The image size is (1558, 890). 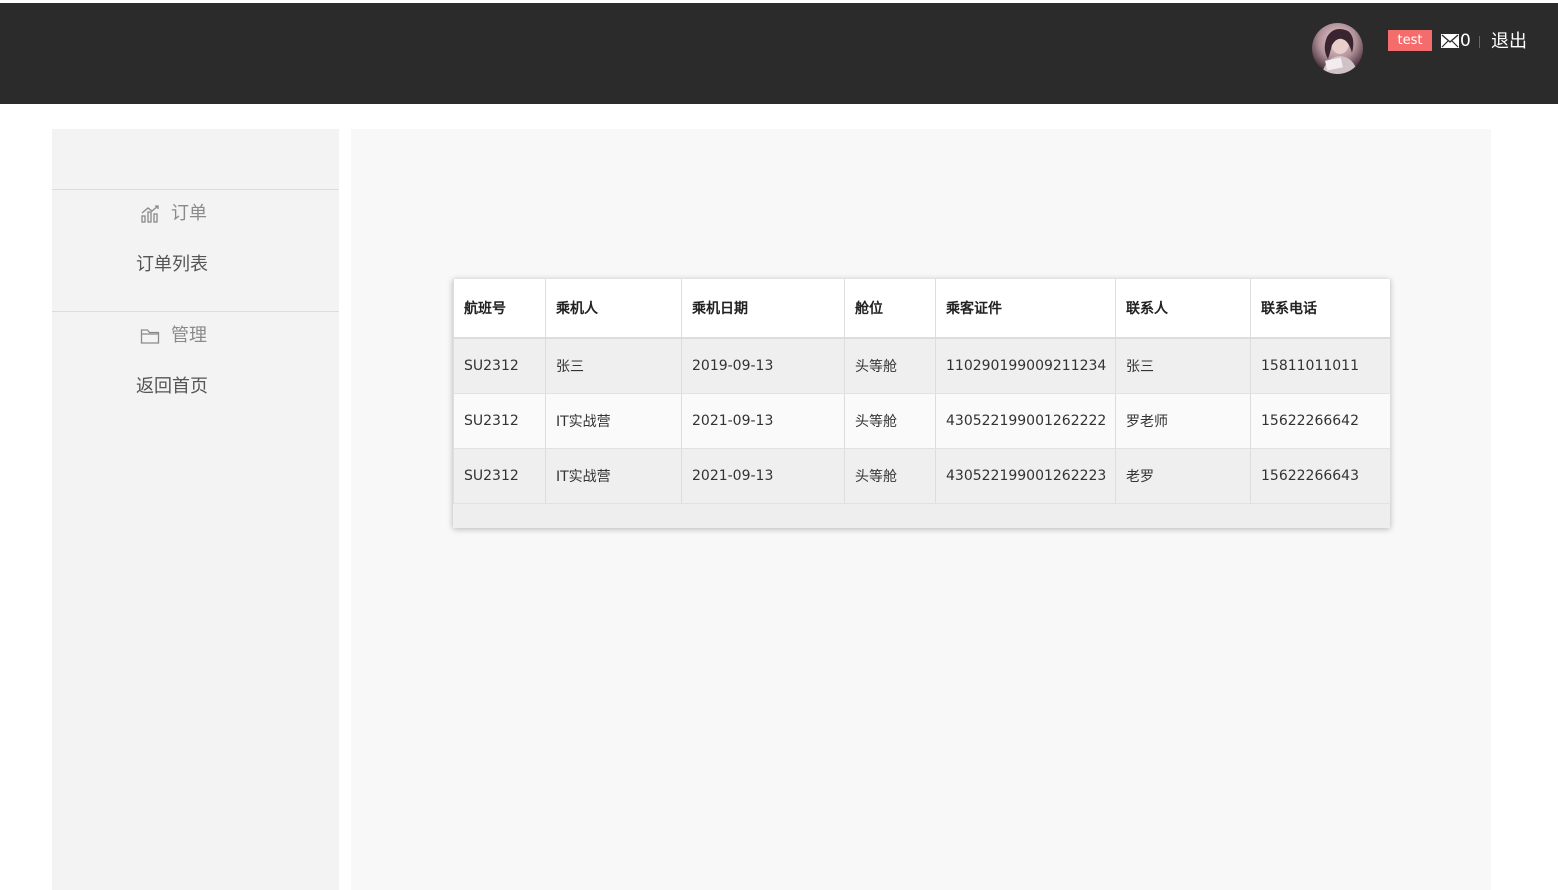 I want to click on bar-chart-icon, so click(x=150, y=214).